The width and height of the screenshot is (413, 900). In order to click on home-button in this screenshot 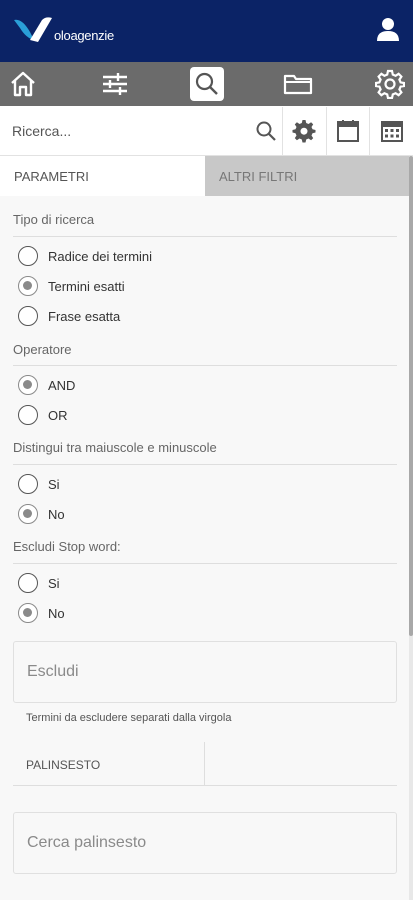, I will do `click(23, 84)`.